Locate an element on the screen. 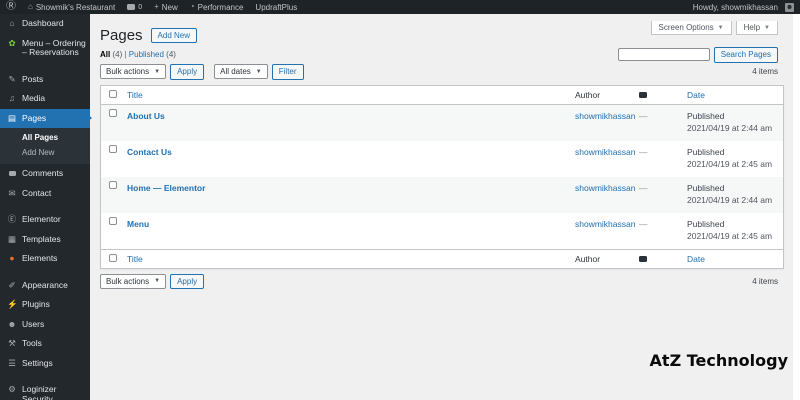 This screenshot has width=800, height=400. sidebar-item-plugins: ⚡ Plugins is located at coordinates (45, 305).